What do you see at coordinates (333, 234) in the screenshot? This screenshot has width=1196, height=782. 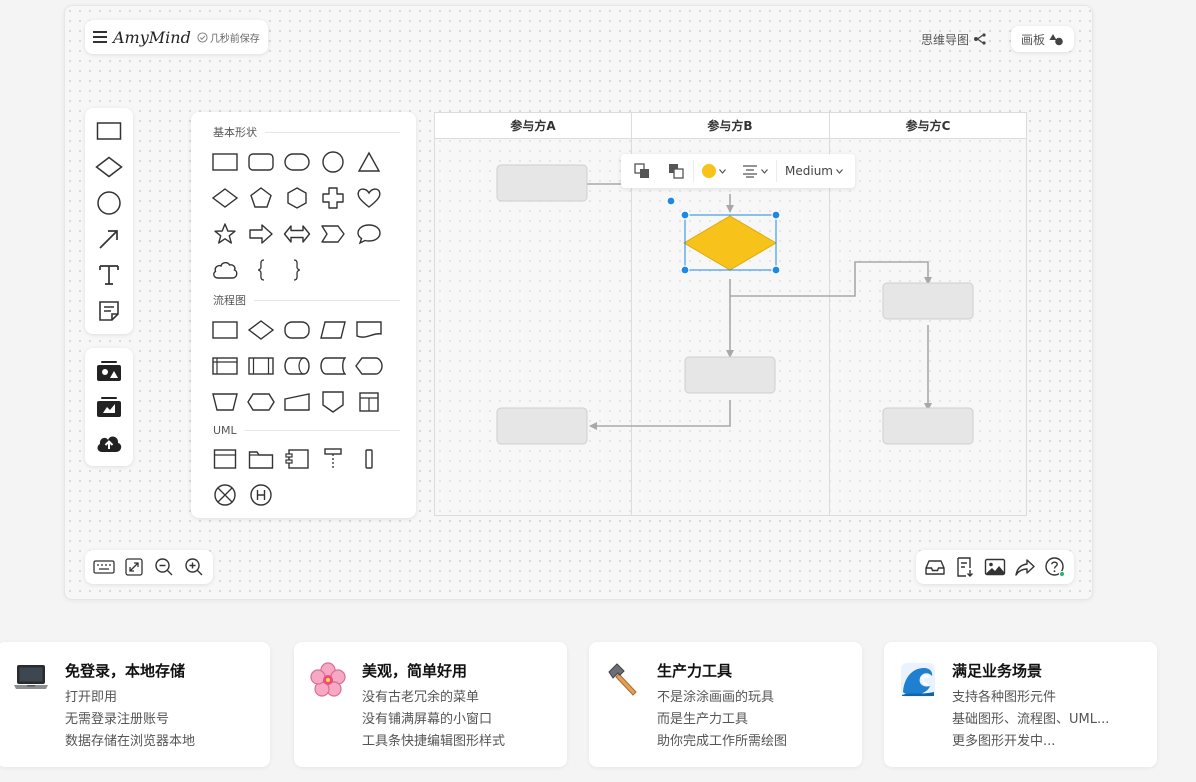 I see `shape-chevron` at bounding box center [333, 234].